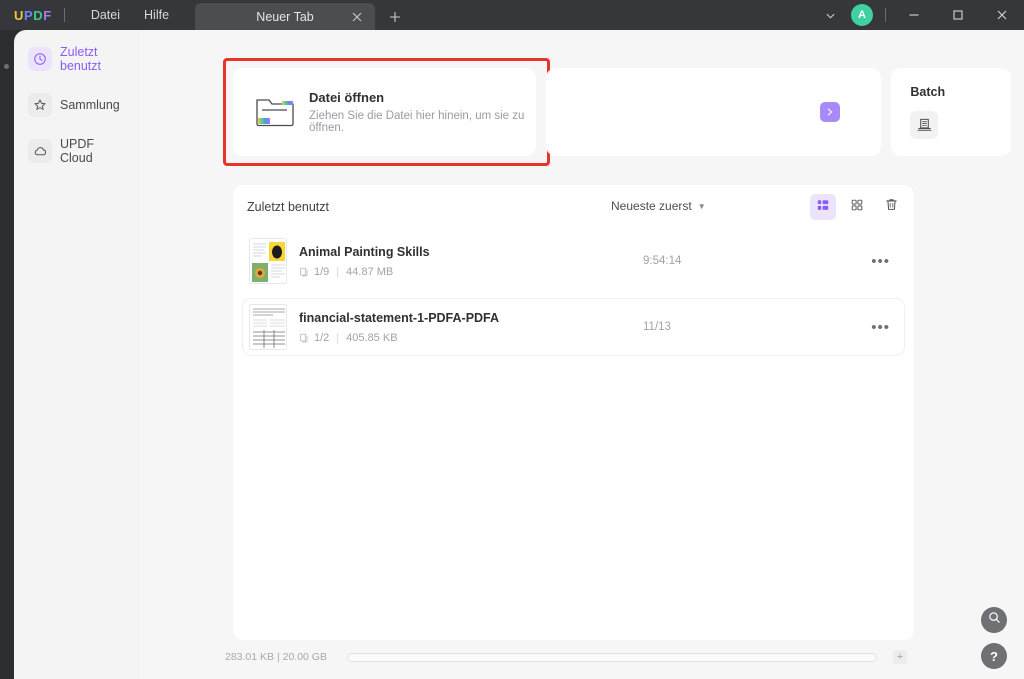 The width and height of the screenshot is (1024, 679). I want to click on file-meta: 1/9 | 44.87 MB, so click(601, 272).